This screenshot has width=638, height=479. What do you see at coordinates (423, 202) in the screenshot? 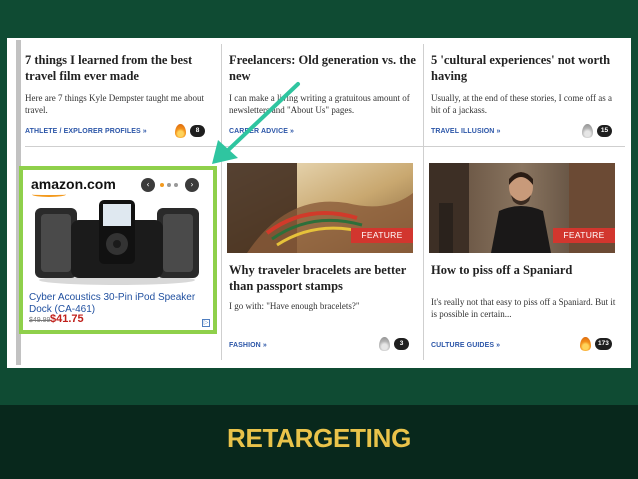
I see `column-separator` at bounding box center [423, 202].